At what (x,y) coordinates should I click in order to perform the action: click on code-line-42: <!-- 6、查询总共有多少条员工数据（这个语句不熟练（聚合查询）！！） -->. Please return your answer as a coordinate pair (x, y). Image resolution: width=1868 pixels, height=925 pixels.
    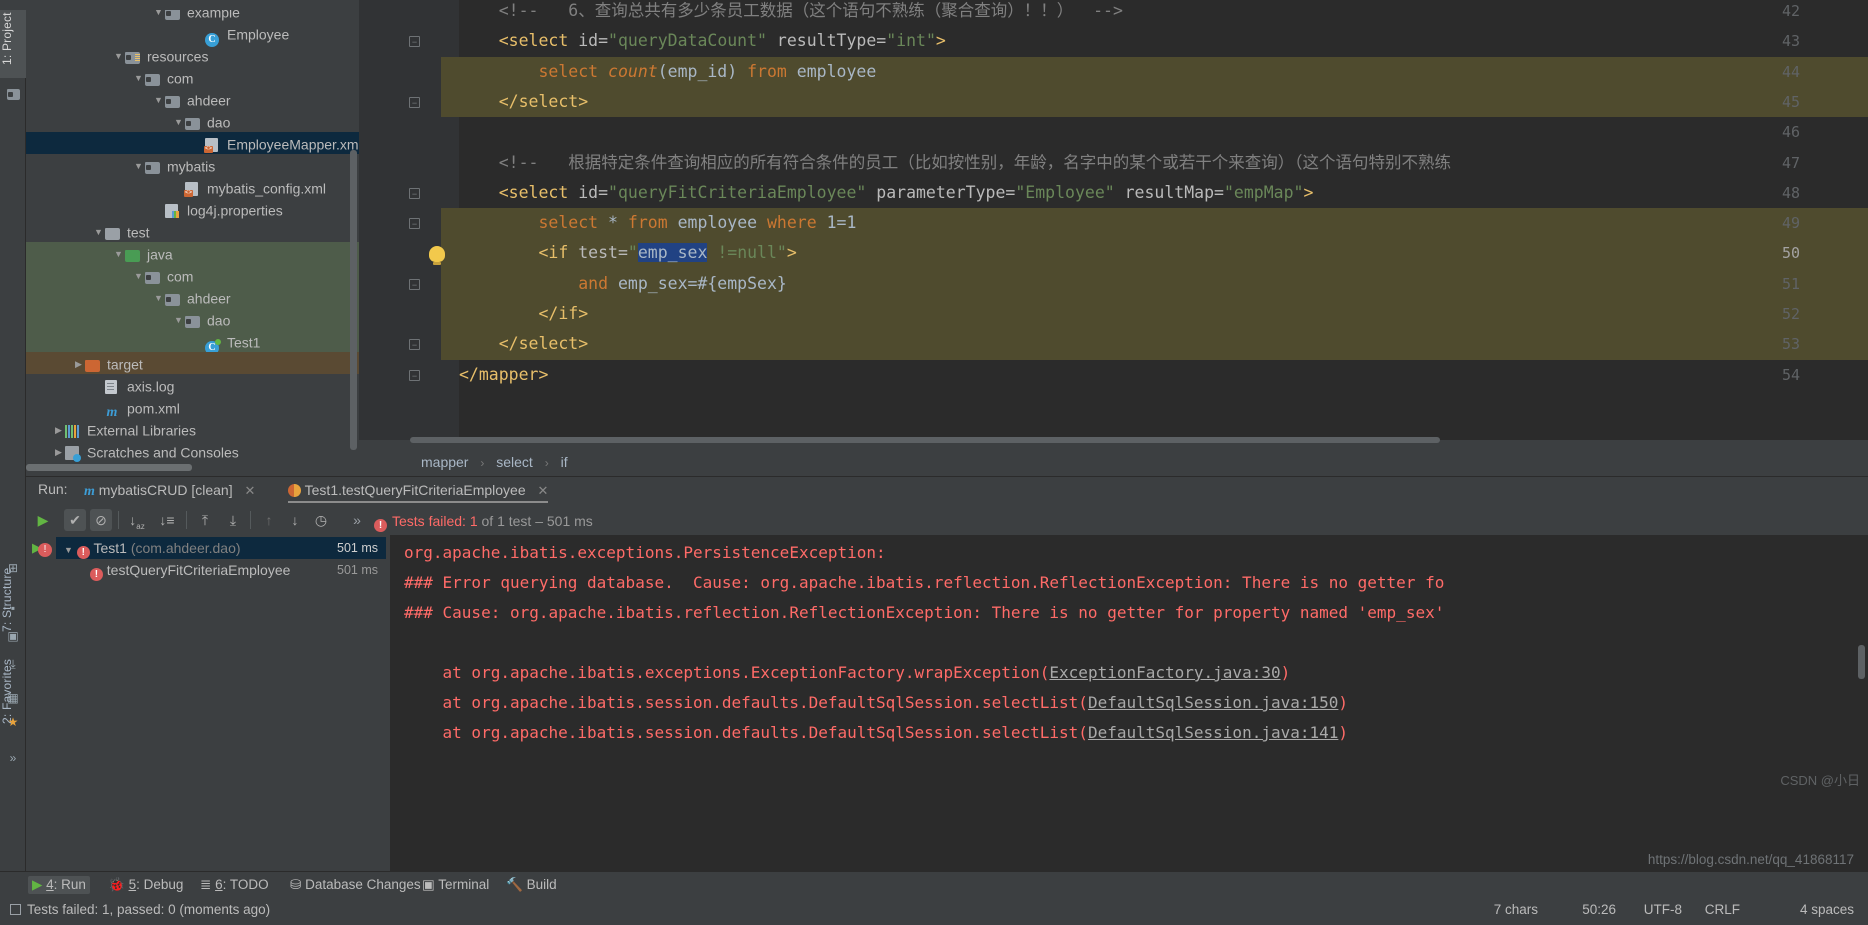
    Looking at the image, I should click on (791, 13).